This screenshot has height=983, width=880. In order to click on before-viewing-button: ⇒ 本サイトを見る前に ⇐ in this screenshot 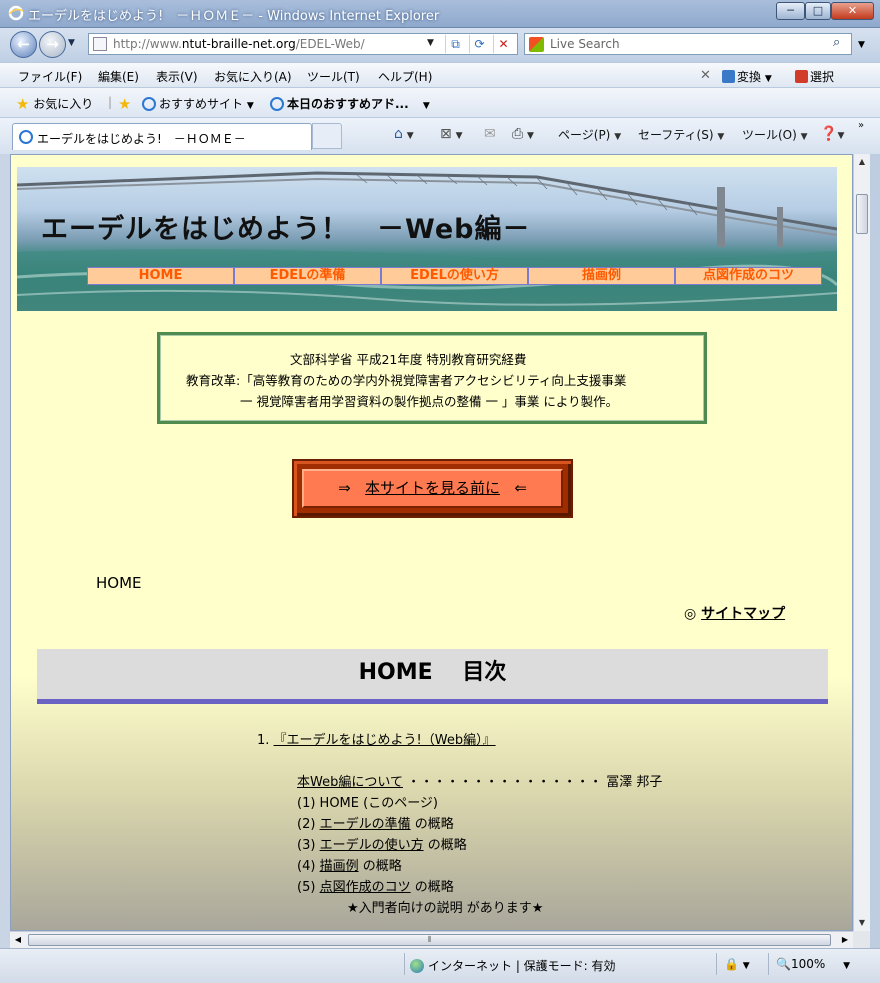, I will do `click(432, 488)`.